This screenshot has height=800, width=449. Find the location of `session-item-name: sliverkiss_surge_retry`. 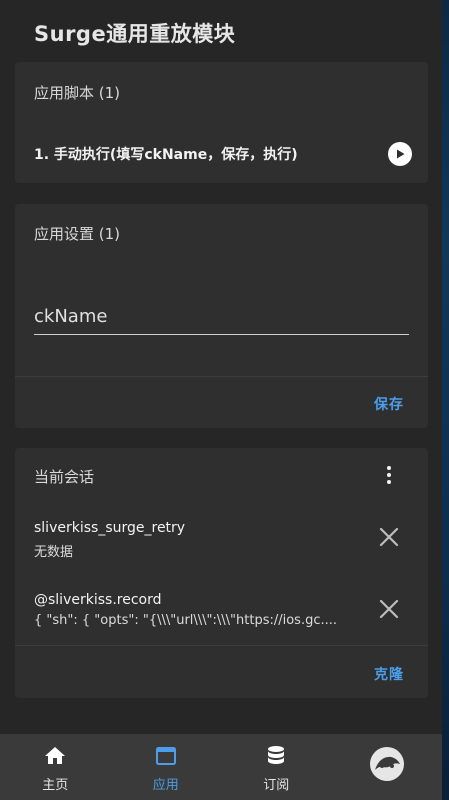

session-item-name: sliverkiss_surge_retry is located at coordinates (110, 528).